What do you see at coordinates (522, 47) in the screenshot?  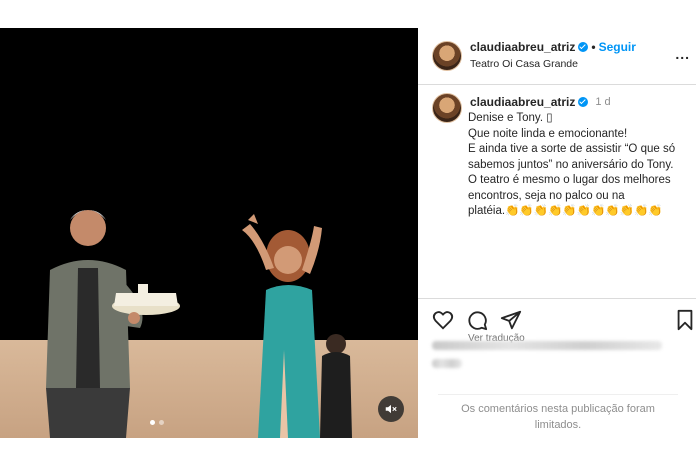 I see `header-username: claudiaabreu_atriz` at bounding box center [522, 47].